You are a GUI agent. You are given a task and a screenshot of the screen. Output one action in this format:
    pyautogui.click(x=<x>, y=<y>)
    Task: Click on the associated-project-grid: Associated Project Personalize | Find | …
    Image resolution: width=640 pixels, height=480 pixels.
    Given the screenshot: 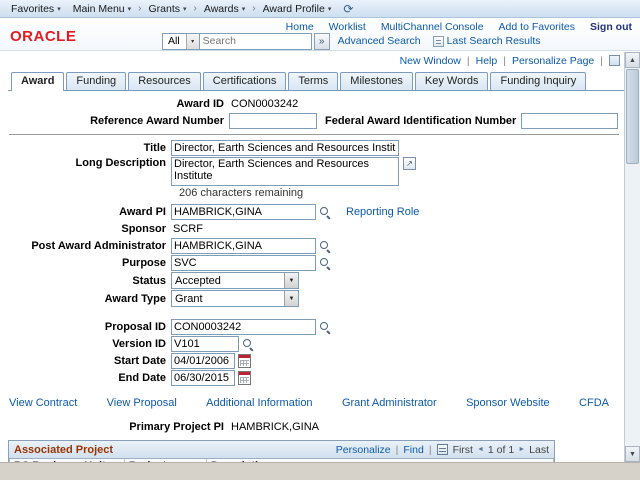 What is the action you would take?
    pyautogui.click(x=281, y=451)
    